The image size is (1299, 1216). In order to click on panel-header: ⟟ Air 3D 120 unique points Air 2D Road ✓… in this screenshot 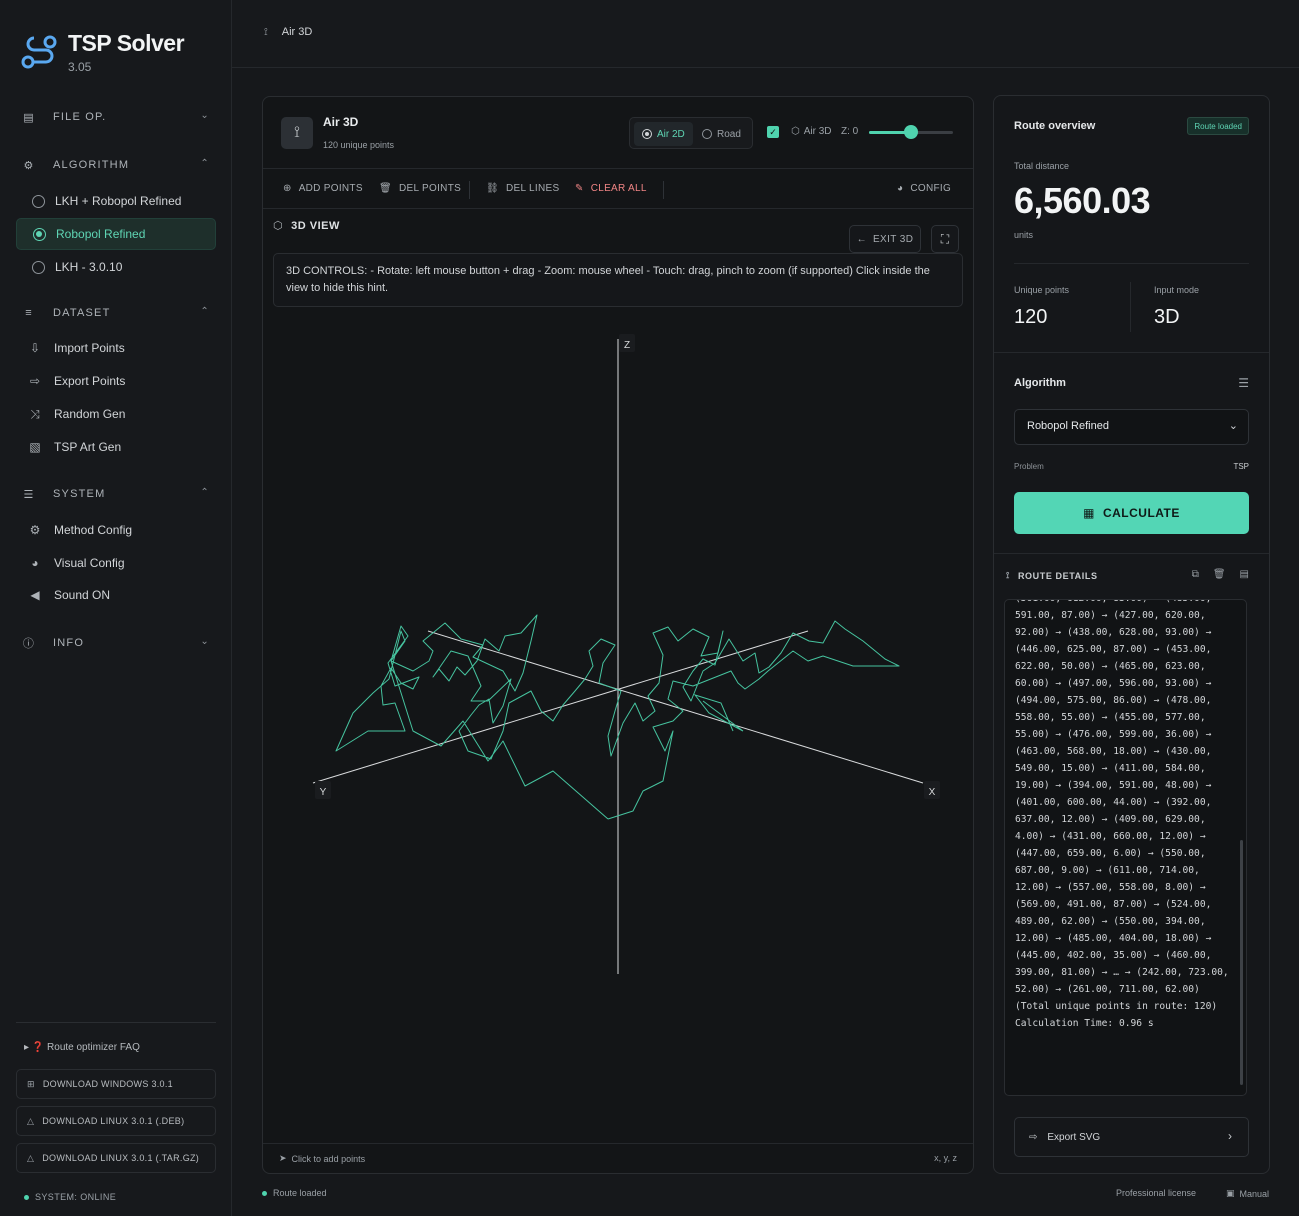, I will do `click(618, 133)`.